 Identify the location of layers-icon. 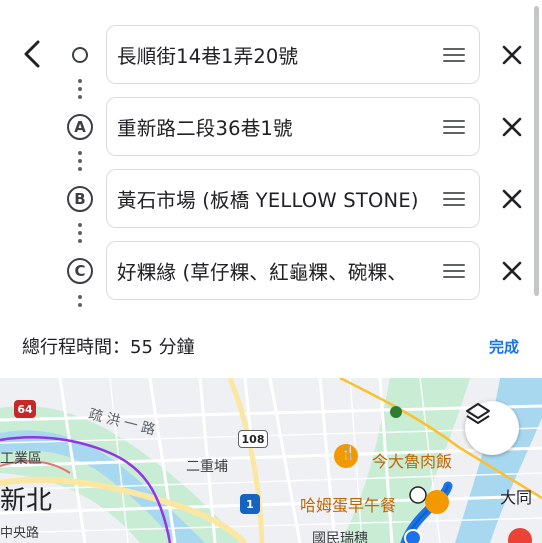
(478, 413).